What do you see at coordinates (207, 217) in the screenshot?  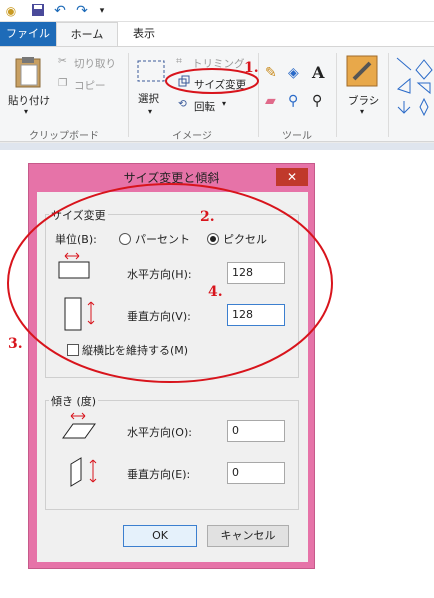 I see `annotation-label-2: 2.` at bounding box center [207, 217].